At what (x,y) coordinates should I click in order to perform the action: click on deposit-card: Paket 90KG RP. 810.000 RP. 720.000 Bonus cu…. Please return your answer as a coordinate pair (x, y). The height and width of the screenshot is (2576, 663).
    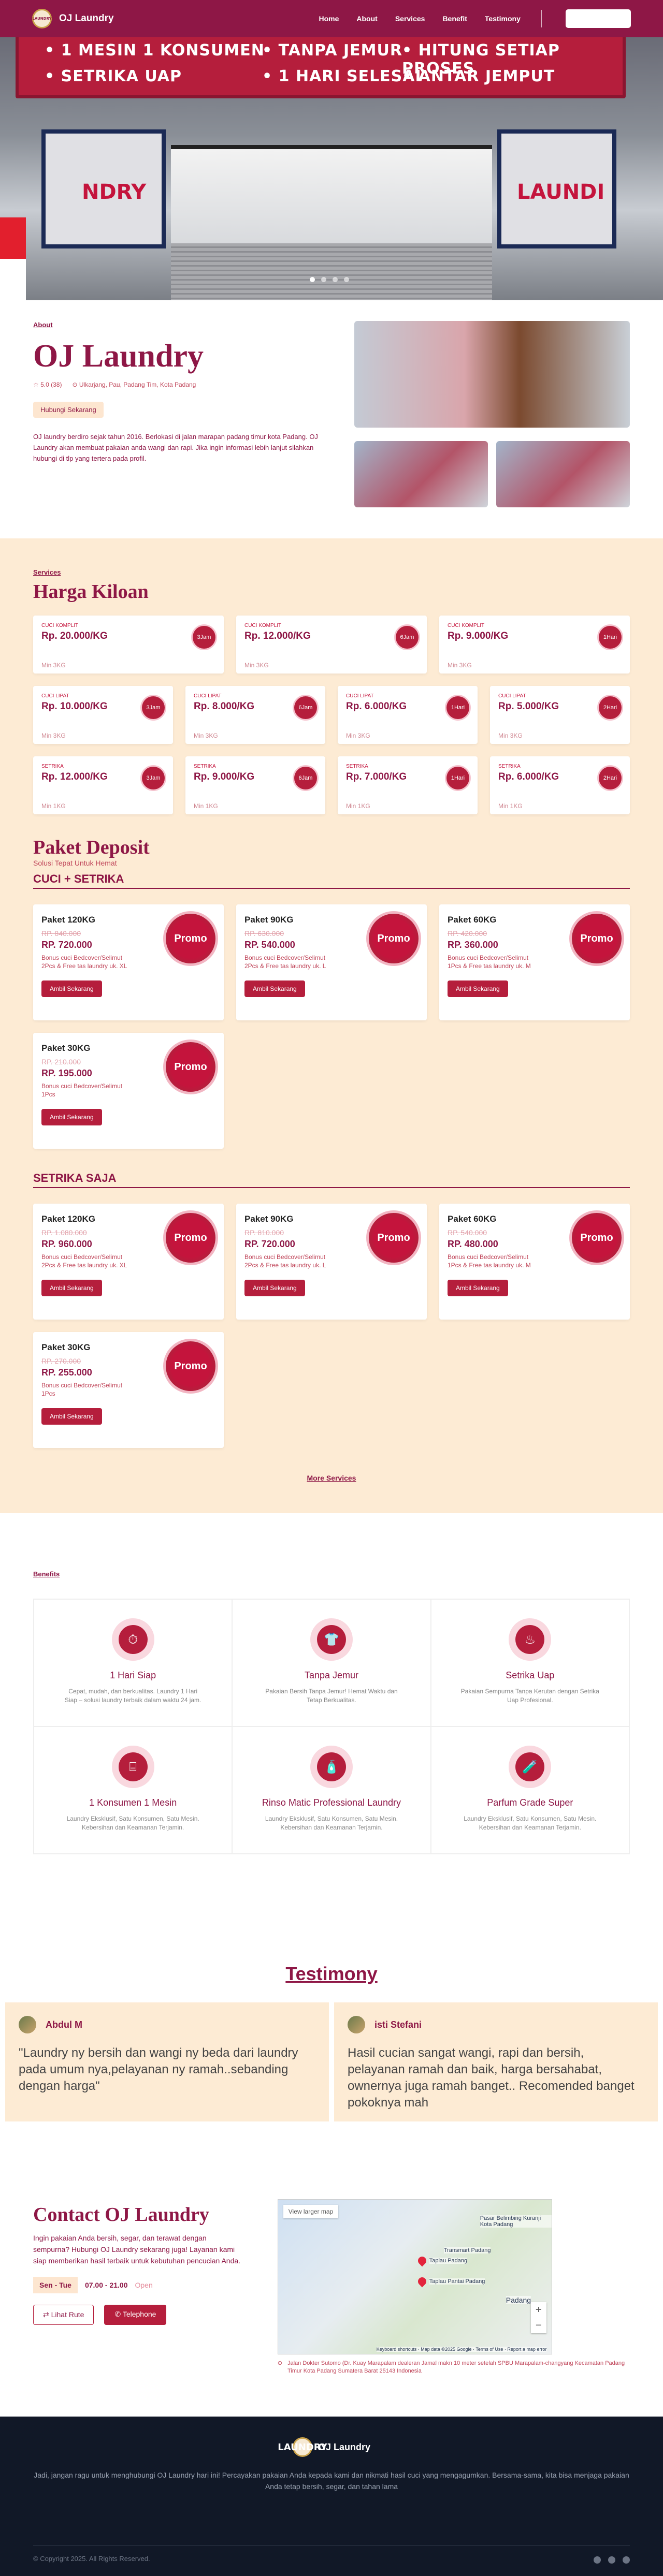
    Looking at the image, I should click on (331, 1262).